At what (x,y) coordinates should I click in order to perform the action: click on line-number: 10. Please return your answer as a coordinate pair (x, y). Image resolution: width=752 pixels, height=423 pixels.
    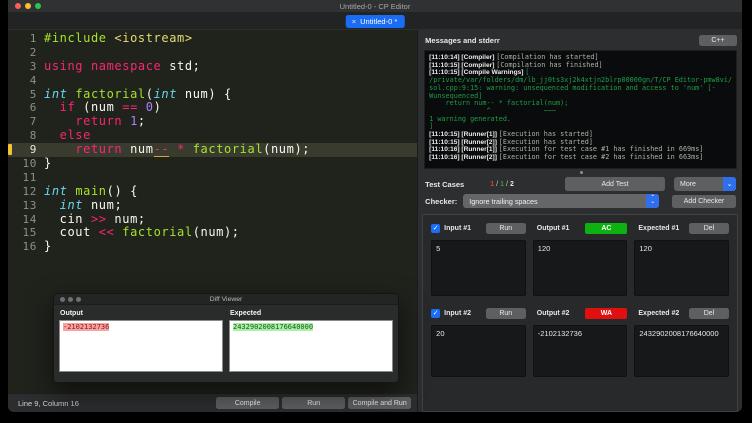
    Looking at the image, I should click on (29, 164).